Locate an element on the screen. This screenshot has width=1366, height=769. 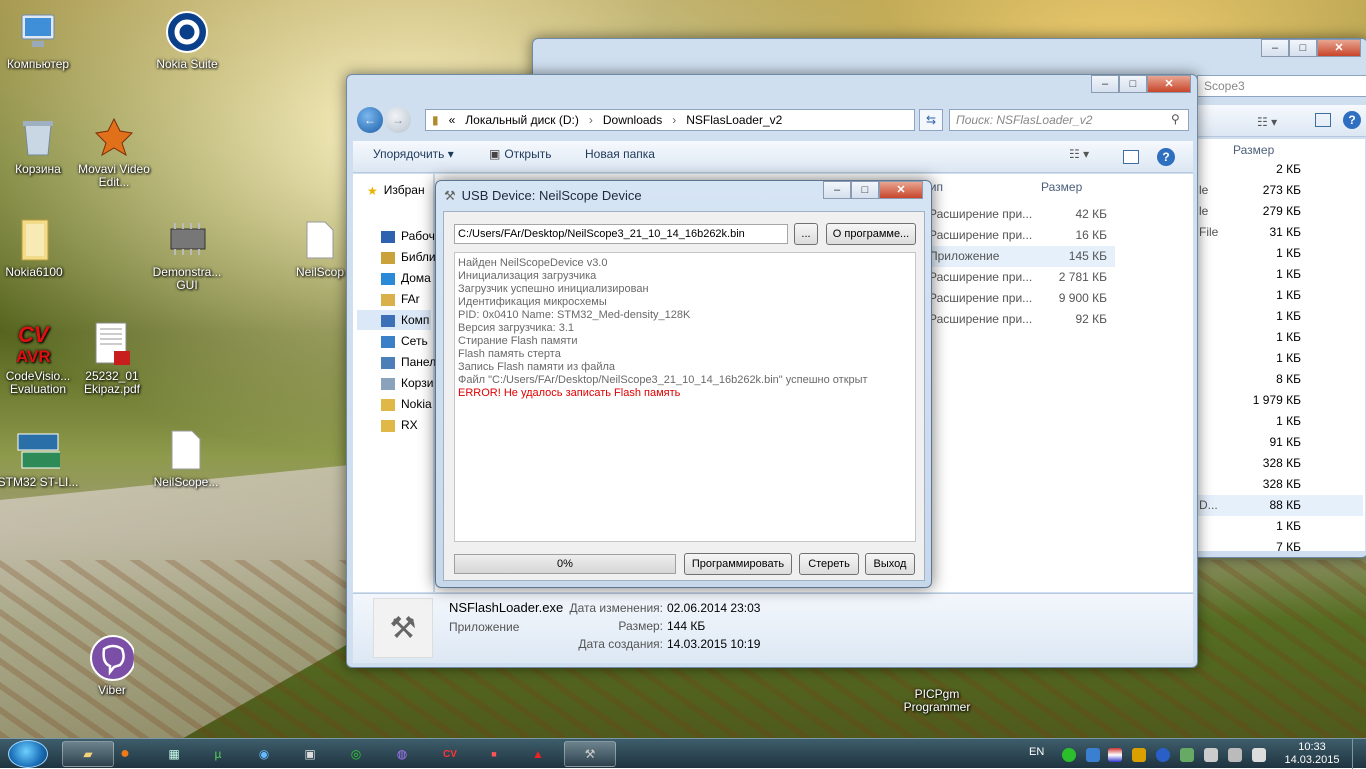
exit-button: Выход is located at coordinates (890, 564).